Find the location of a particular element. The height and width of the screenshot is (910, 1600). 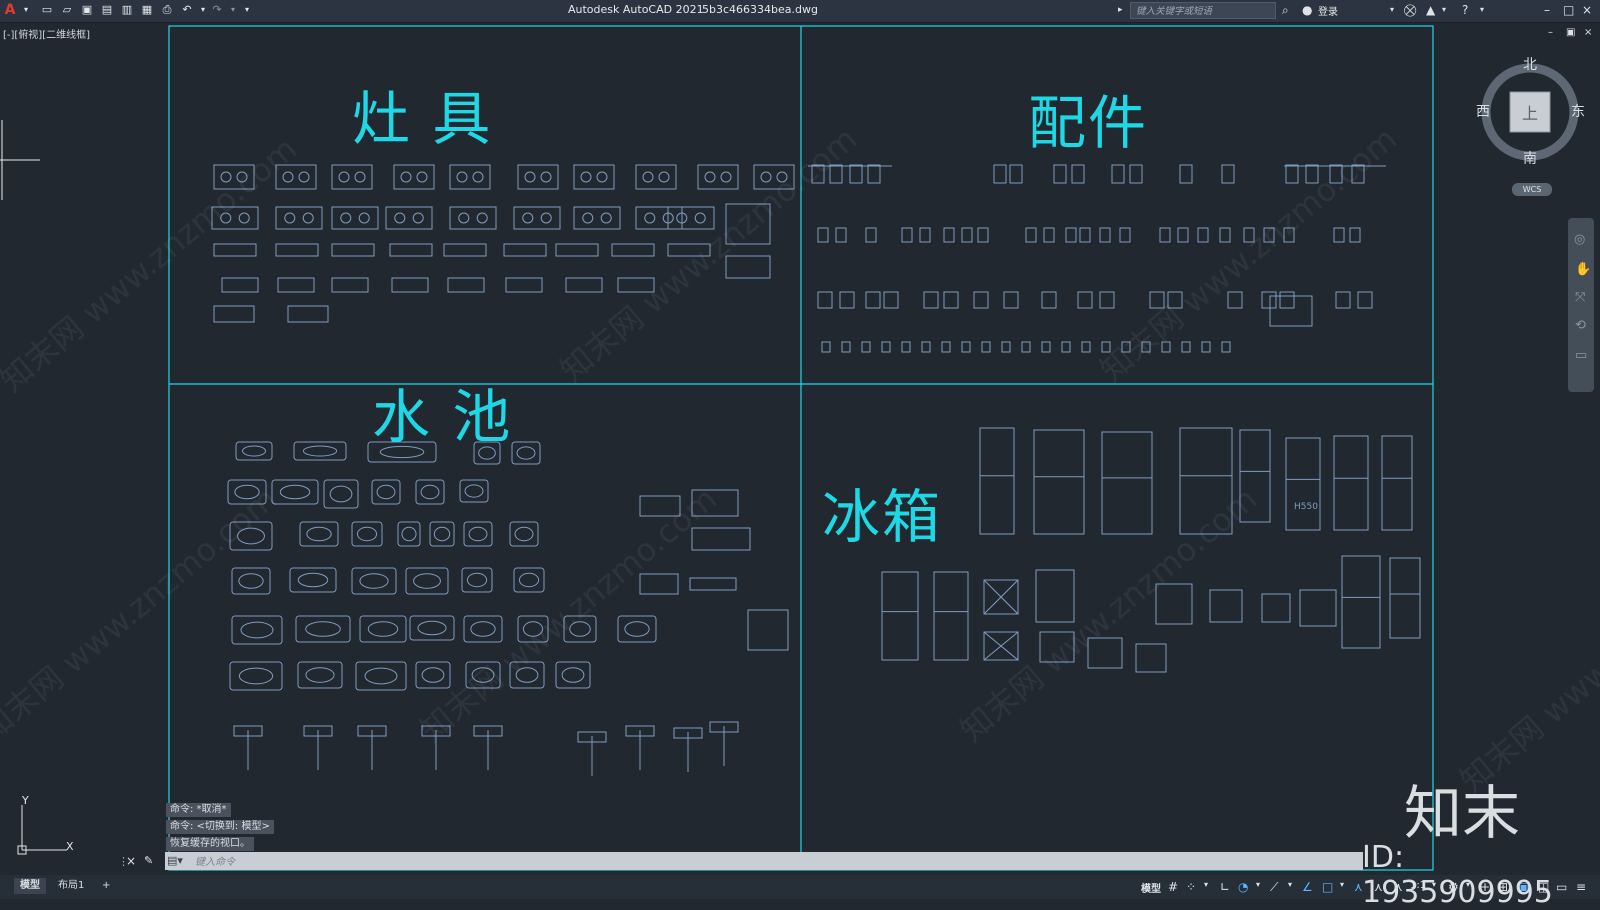

model-space-button: 模型 is located at coordinates (1151, 887).